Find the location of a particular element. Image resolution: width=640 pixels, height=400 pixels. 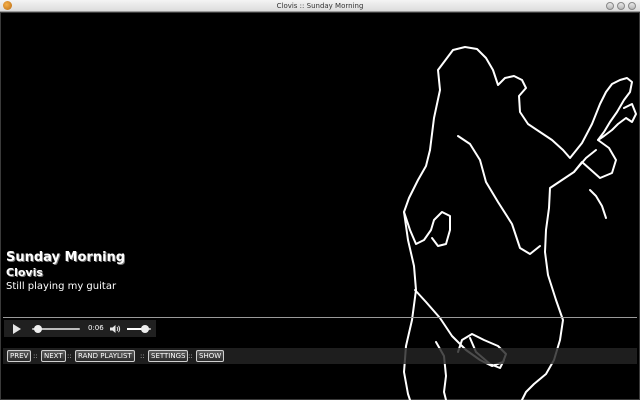

volume-slider is located at coordinates (139, 329).